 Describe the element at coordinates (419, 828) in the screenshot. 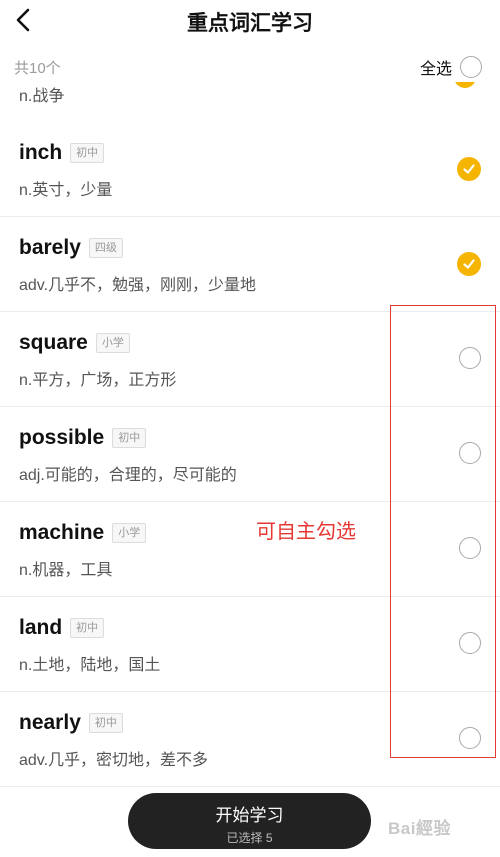

I see `baidu-watermark-logo: Bai經验` at that location.